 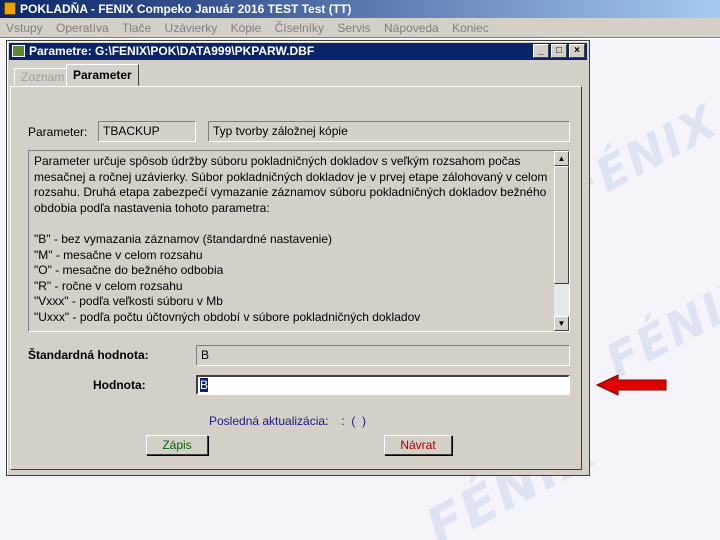 I want to click on tab-parameter: Parameter, so click(x=102, y=75).